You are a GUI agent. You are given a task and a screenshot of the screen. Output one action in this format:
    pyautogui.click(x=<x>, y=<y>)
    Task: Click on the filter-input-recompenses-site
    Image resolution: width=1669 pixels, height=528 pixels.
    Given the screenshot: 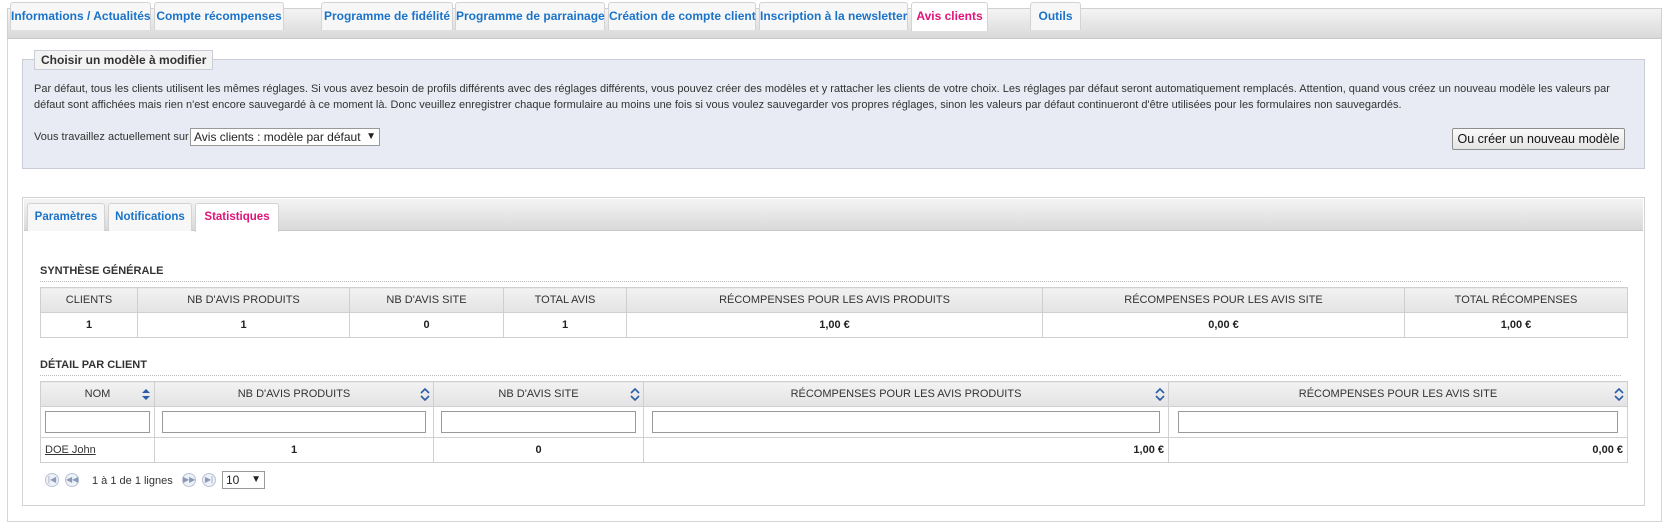 What is the action you would take?
    pyautogui.click(x=1398, y=422)
    